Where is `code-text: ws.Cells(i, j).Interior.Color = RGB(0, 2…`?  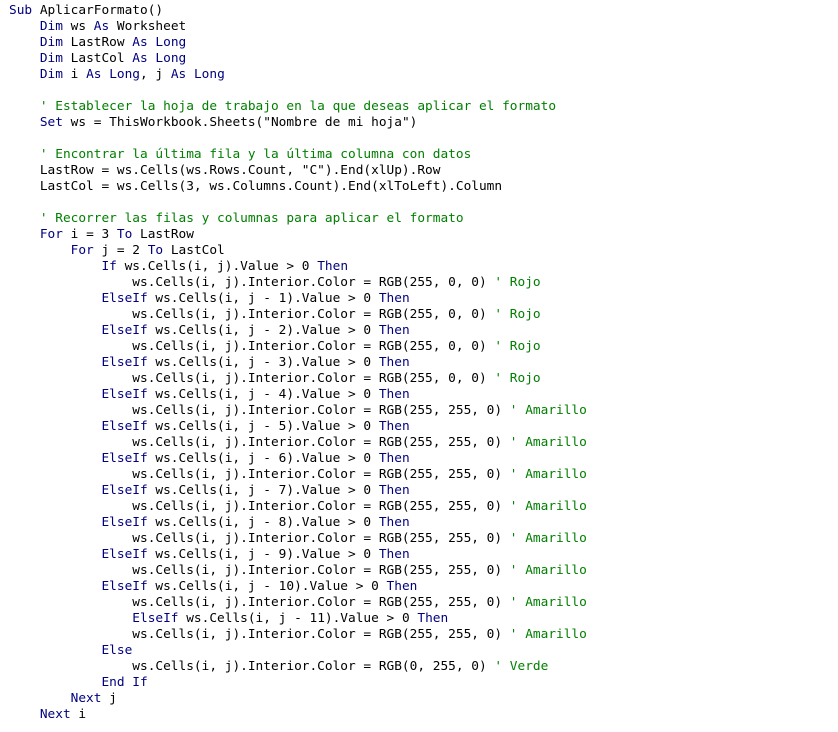
code-text: ws.Cells(i, j).Interior.Color = RGB(0, 2… is located at coordinates (313, 666).